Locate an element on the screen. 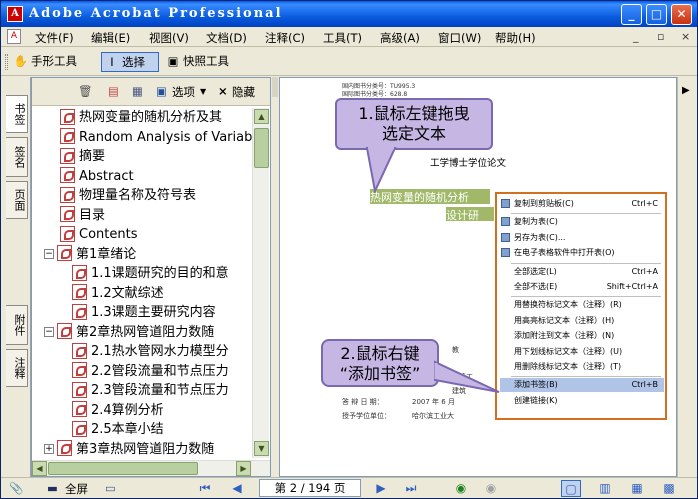 Image resolution: width=698 pixels, height=499 pixels. menu-view: 视图(V) is located at coordinates (169, 38).